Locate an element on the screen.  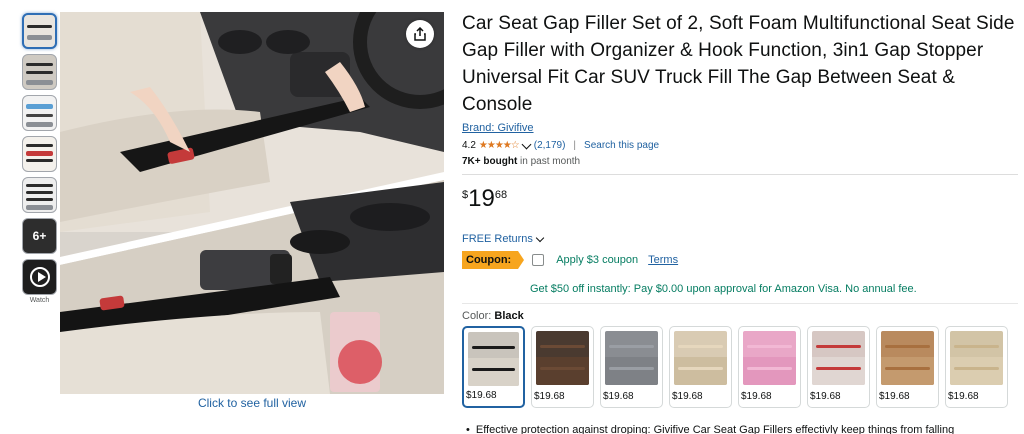
free-returns-link: FREE Returns is located at coordinates (740, 239).